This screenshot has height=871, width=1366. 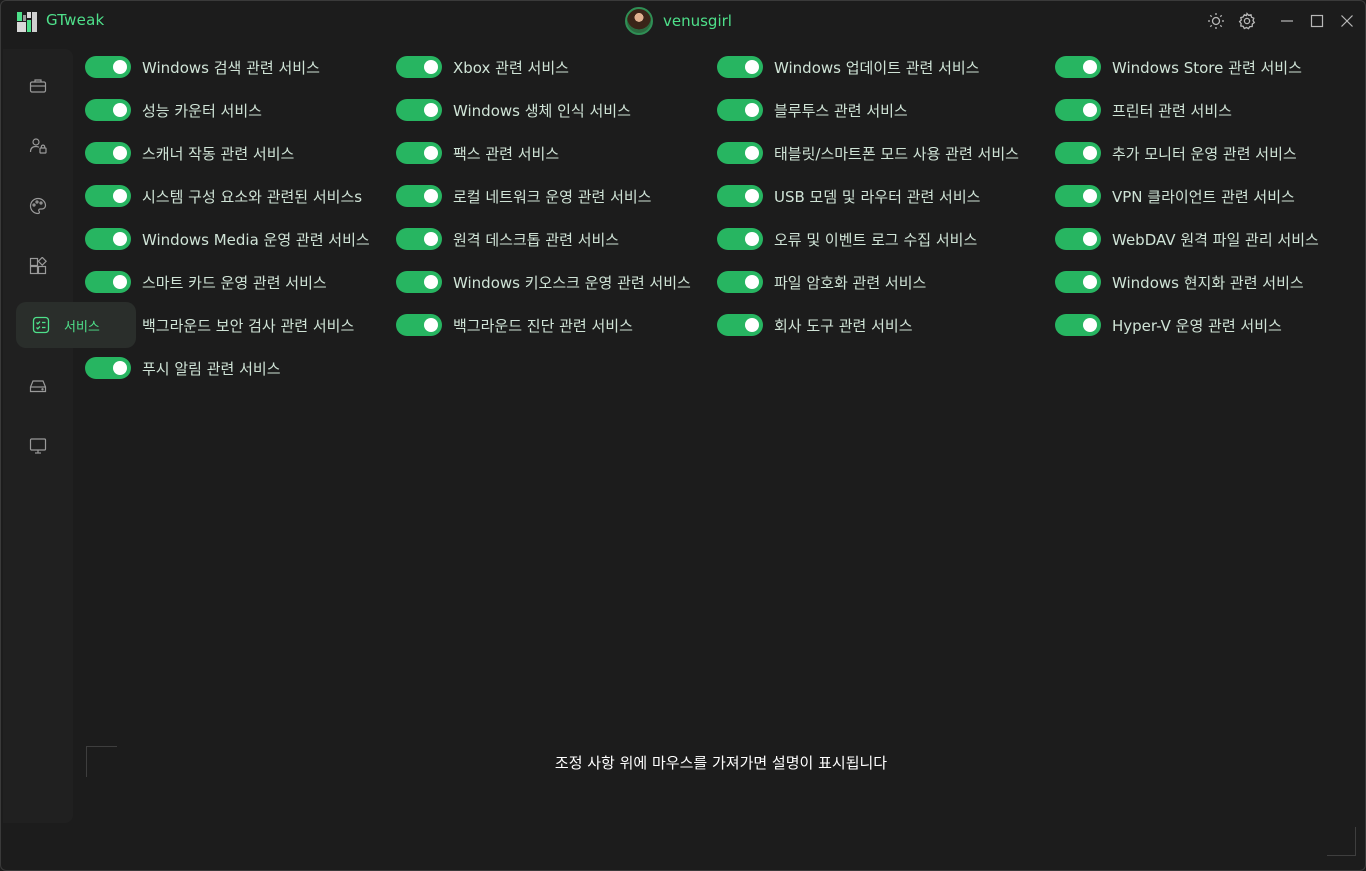 I want to click on service-toggle-row: Windows 업데이트 관련 서비스, so click(x=848, y=67).